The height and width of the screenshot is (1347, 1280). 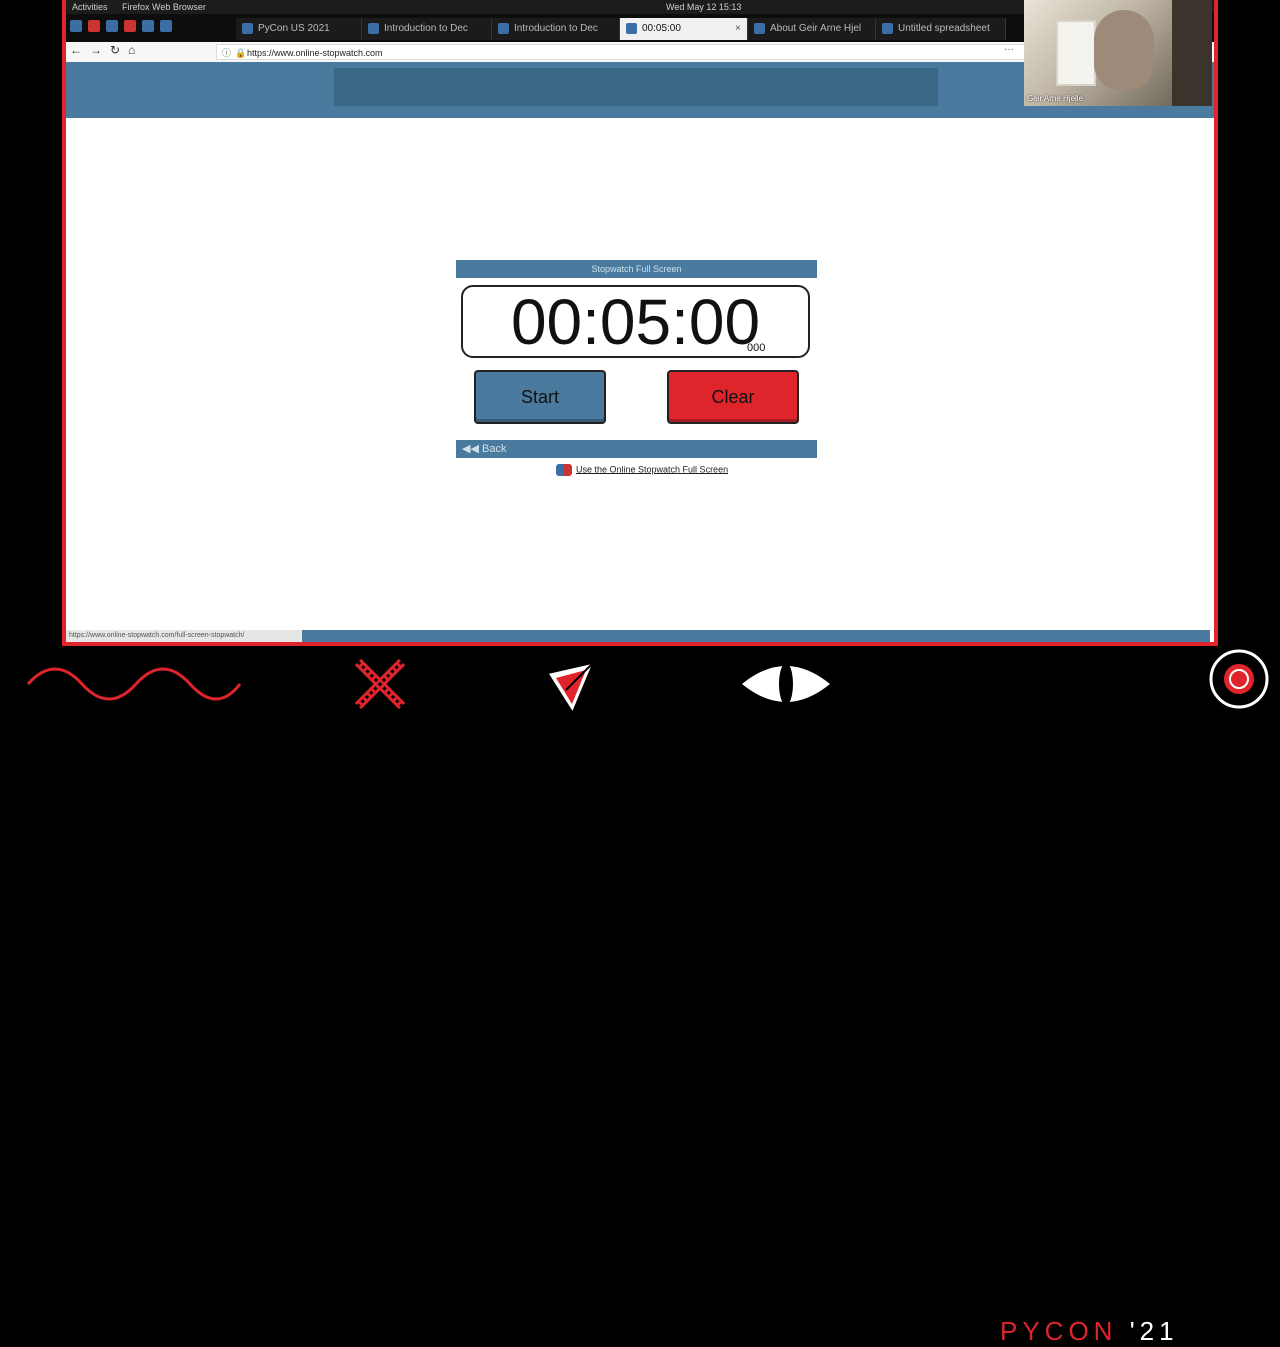 I want to click on wave-icon, so click(x=134, y=684).